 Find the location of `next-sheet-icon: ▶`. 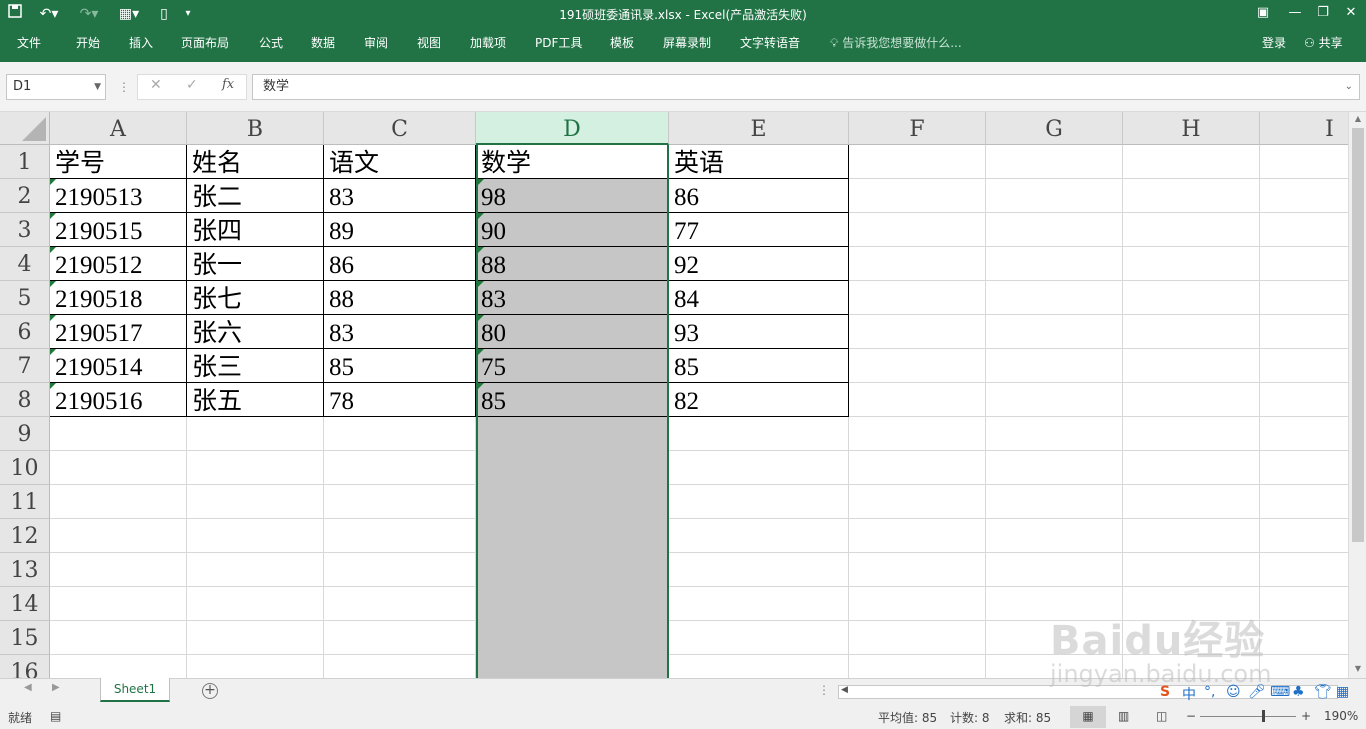

next-sheet-icon: ▶ is located at coordinates (56, 687).